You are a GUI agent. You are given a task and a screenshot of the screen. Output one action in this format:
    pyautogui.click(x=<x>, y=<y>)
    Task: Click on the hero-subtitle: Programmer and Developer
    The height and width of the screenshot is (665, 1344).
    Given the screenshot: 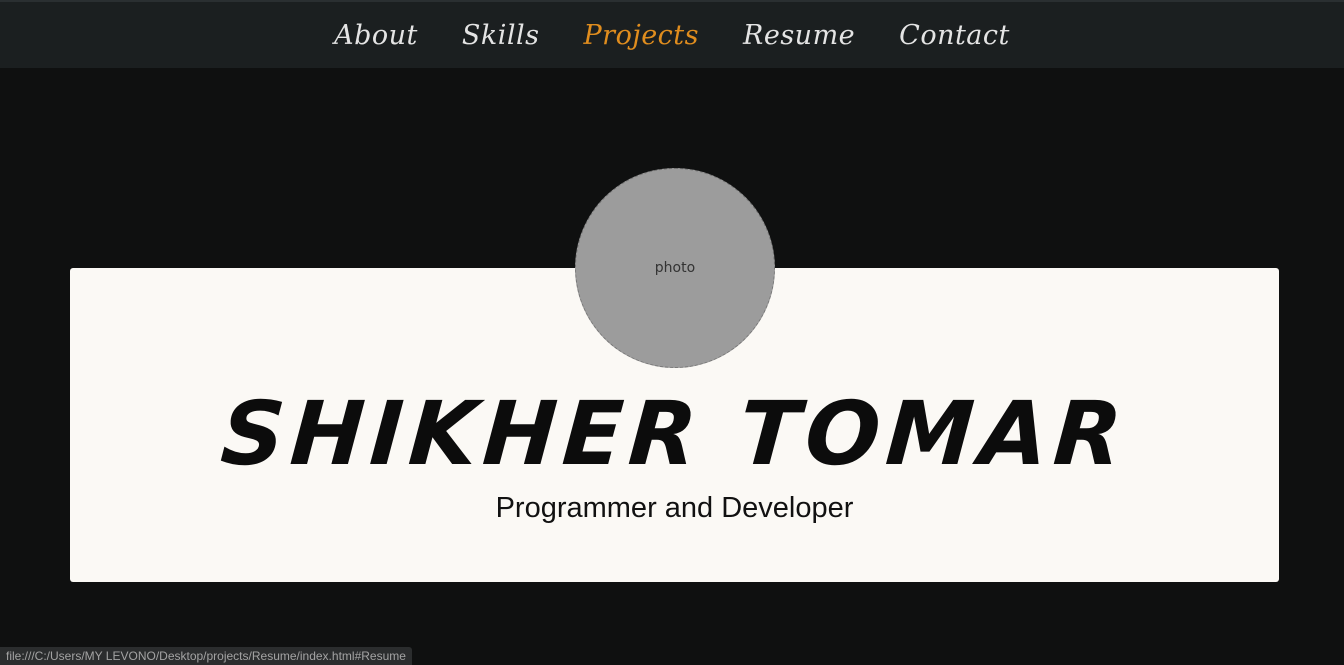 What is the action you would take?
    pyautogui.click(x=674, y=508)
    